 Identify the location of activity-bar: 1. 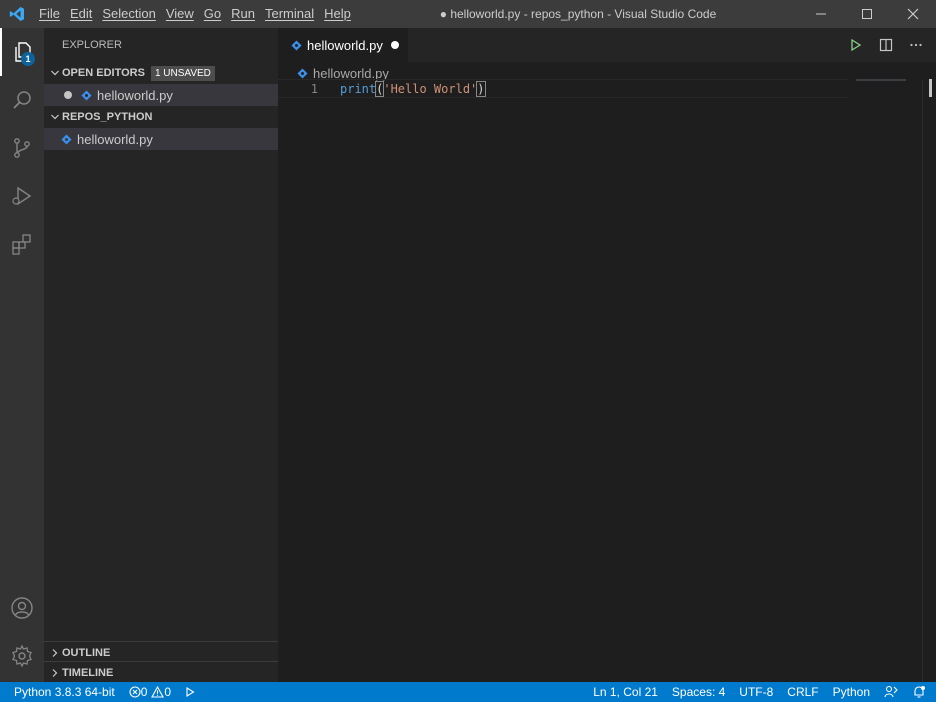
(22, 355).